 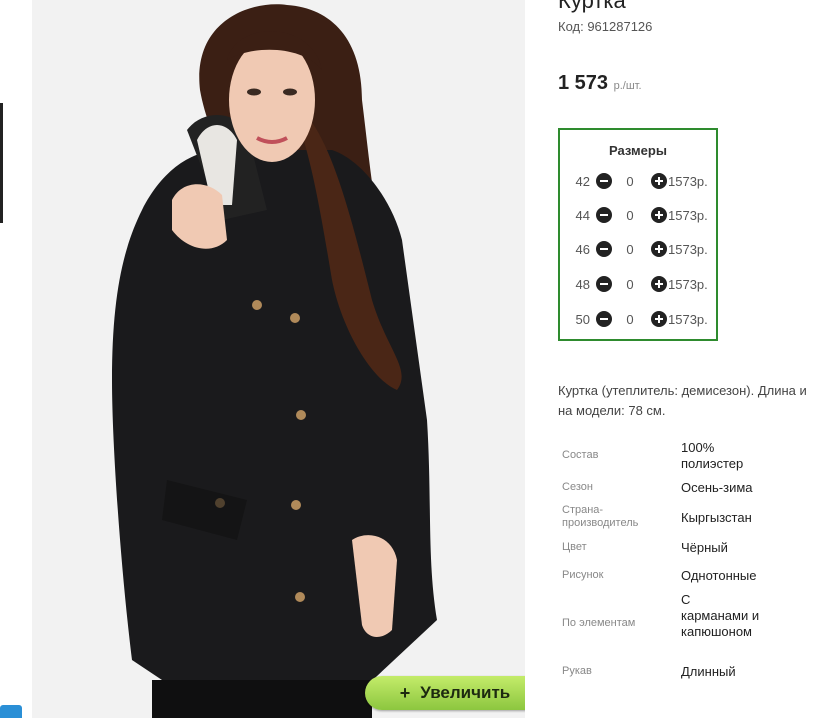 I want to click on spec-label: Сезон, so click(x=577, y=487).